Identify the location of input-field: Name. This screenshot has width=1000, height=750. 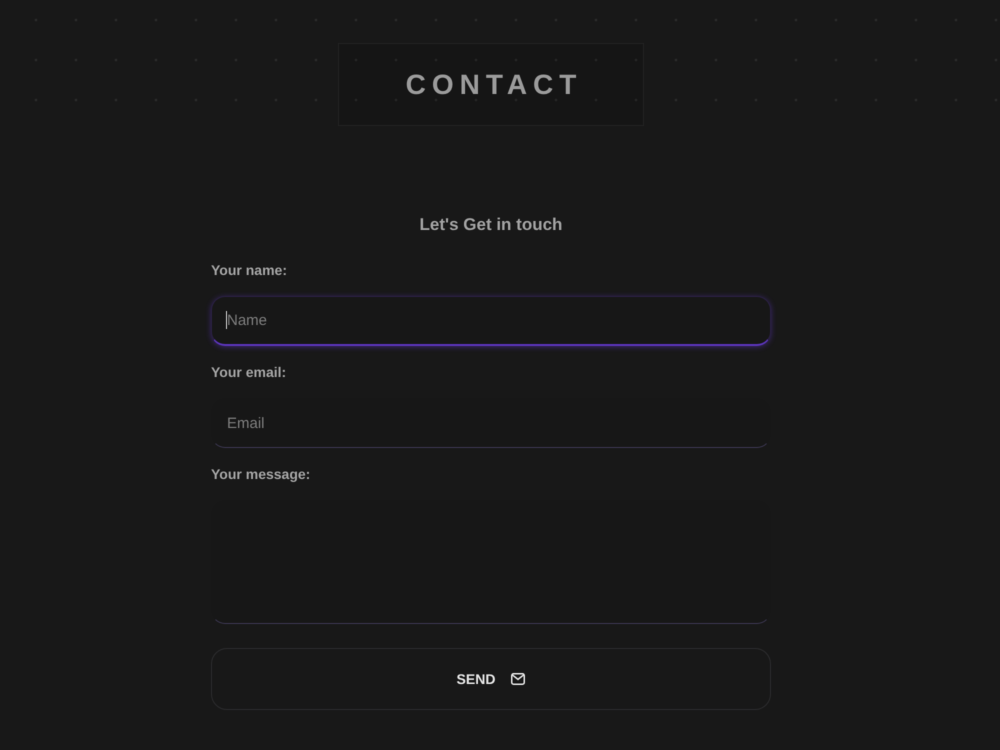
(491, 321).